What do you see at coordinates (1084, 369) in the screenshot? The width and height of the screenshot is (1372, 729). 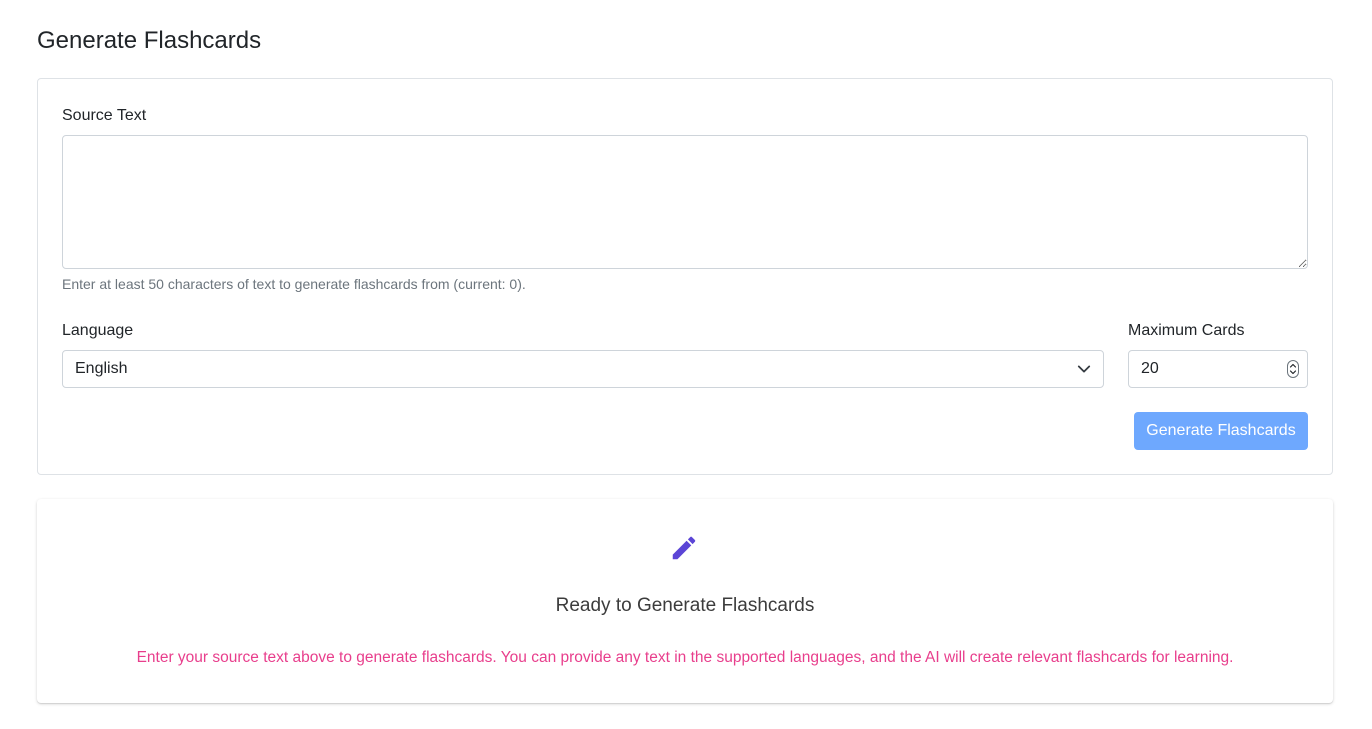 I see `chevron-down-icon` at bounding box center [1084, 369].